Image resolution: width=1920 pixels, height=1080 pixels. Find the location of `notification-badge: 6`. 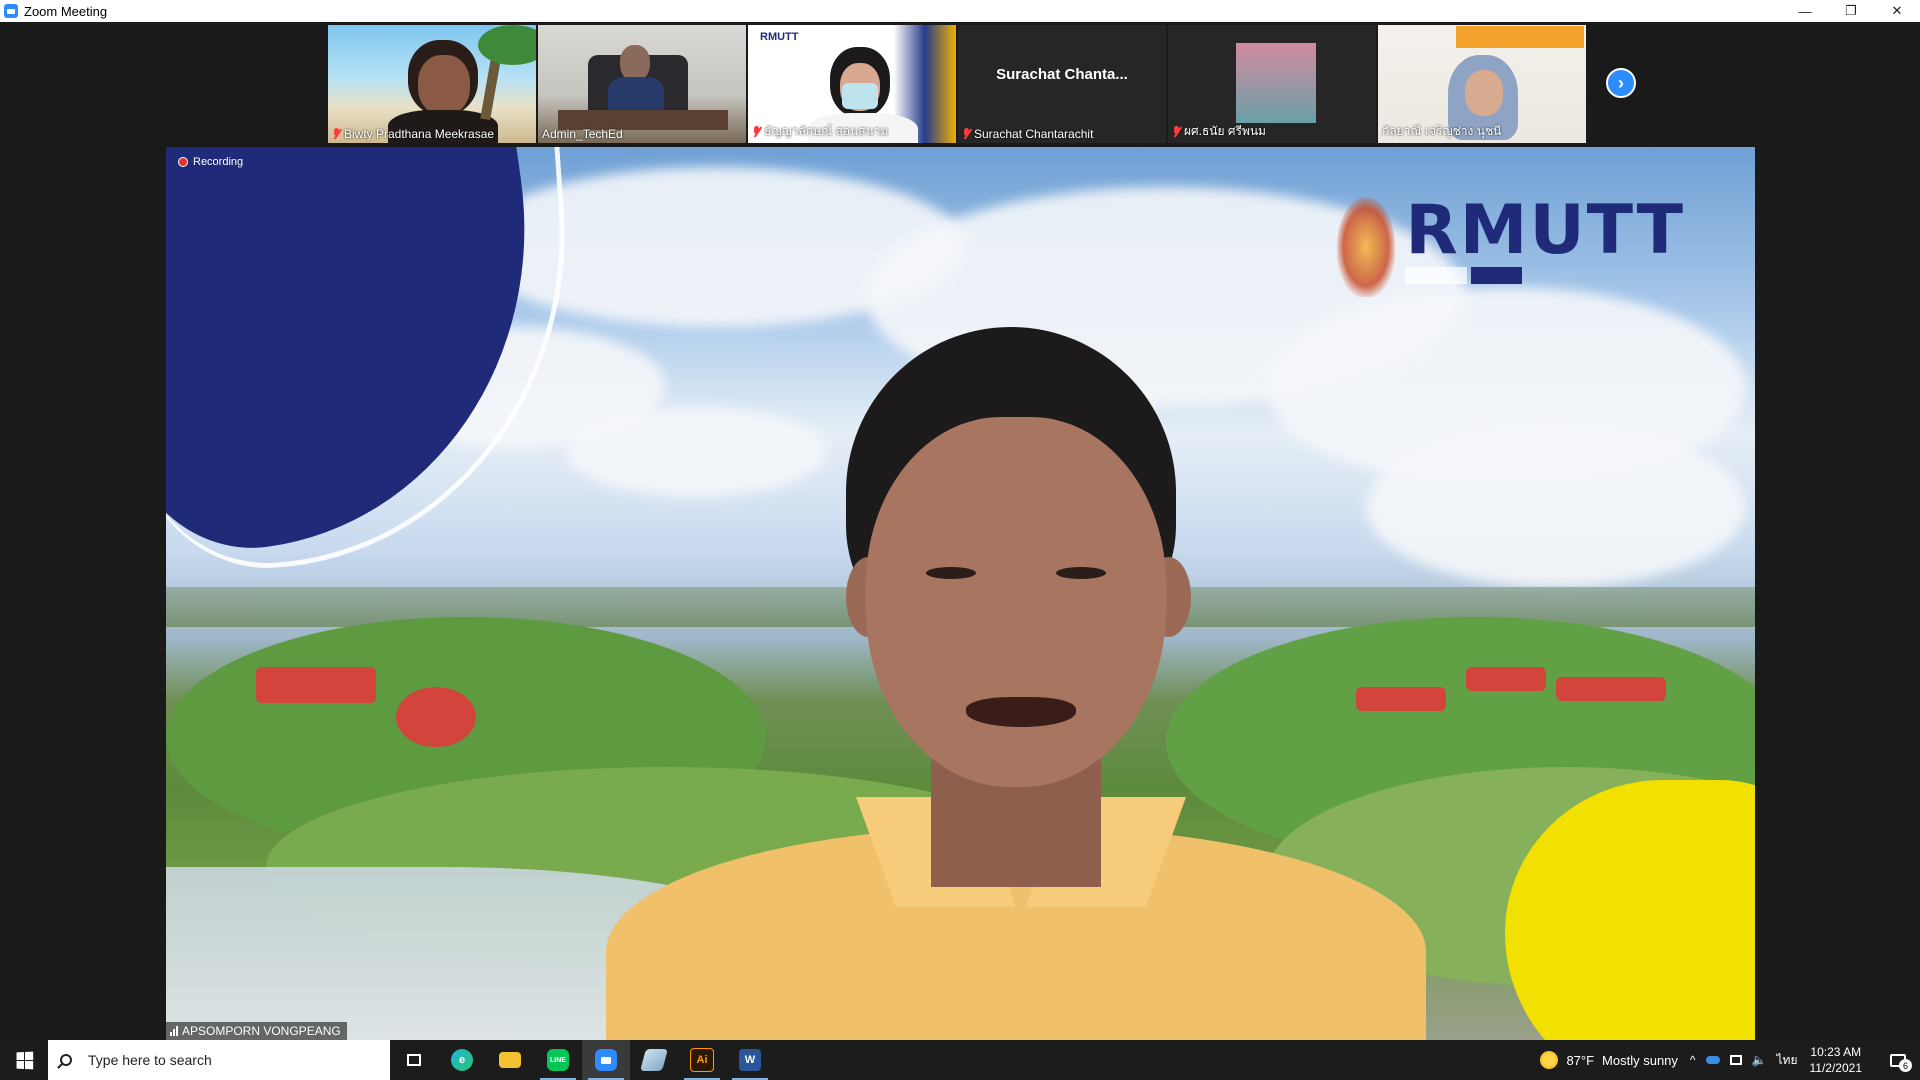

notification-badge: 6 is located at coordinates (1905, 1065).